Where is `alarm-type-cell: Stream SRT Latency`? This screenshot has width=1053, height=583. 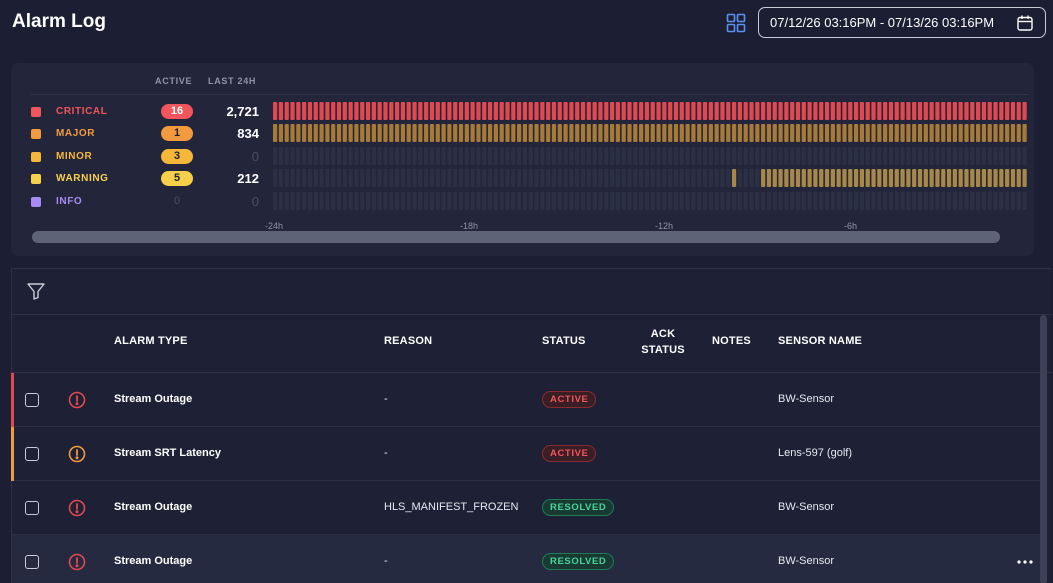 alarm-type-cell: Stream SRT Latency is located at coordinates (167, 453).